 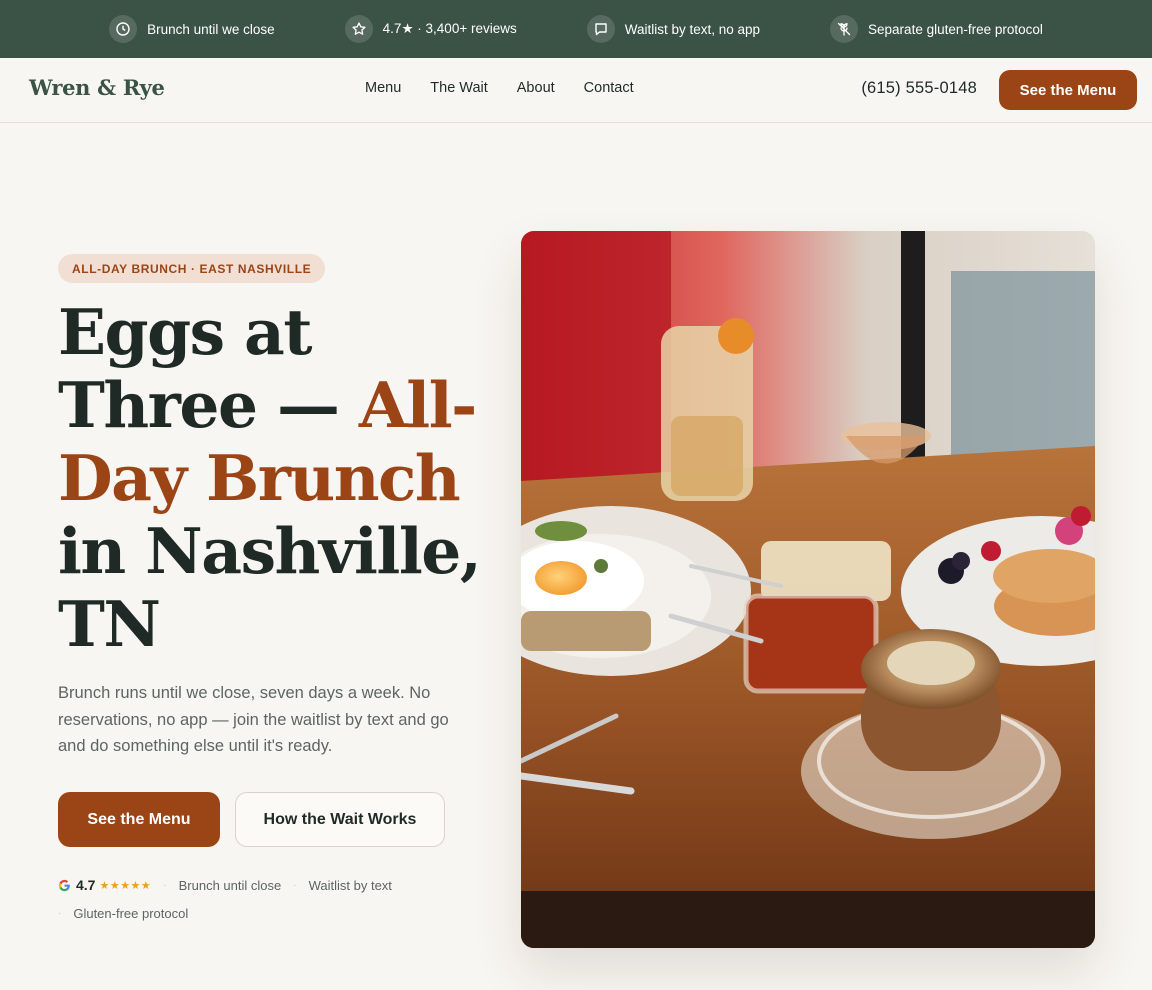 I want to click on announcement-hours: Brunch until we close, so click(x=192, y=29).